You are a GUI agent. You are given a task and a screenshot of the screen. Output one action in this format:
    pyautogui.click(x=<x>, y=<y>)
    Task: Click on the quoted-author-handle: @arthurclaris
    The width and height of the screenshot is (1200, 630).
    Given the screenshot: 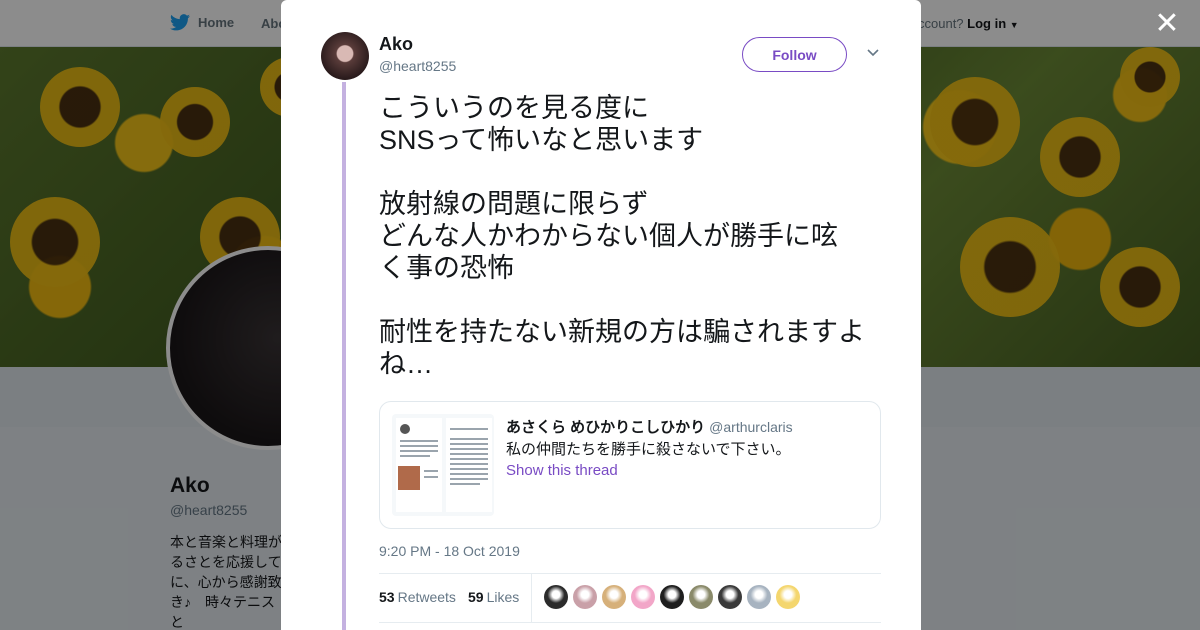 What is the action you would take?
    pyautogui.click(x=751, y=427)
    